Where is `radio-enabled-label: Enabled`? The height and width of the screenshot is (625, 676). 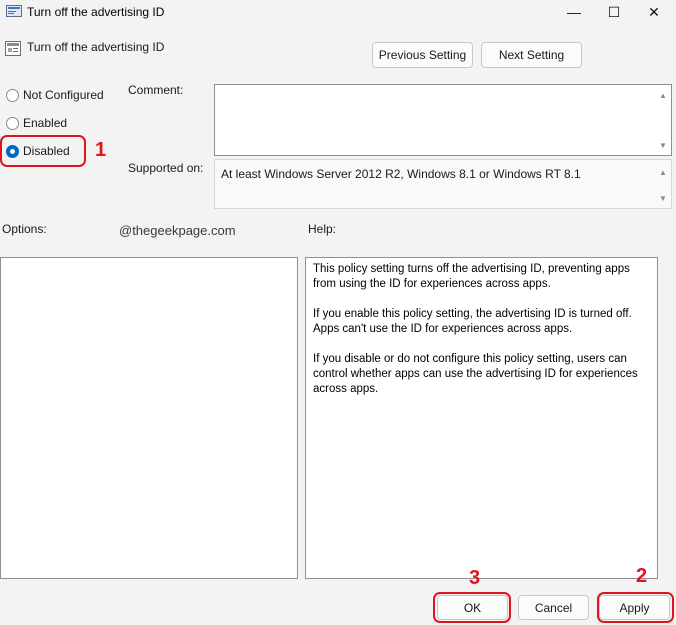 radio-enabled-label: Enabled is located at coordinates (45, 123).